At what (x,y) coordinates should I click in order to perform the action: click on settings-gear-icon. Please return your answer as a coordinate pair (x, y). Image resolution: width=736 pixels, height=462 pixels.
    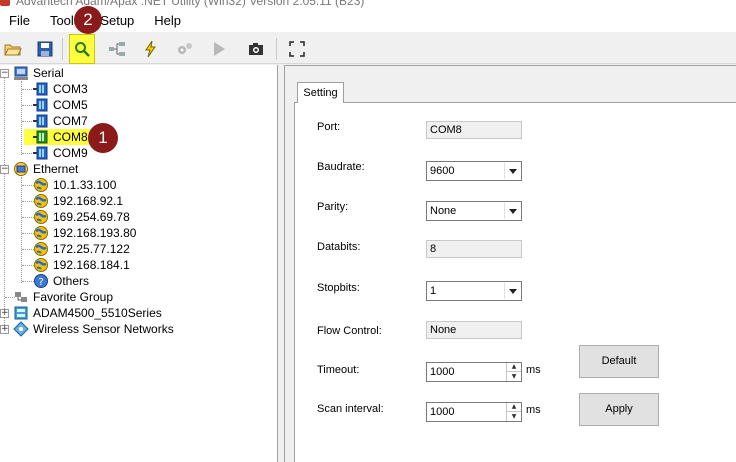
    Looking at the image, I should click on (185, 48).